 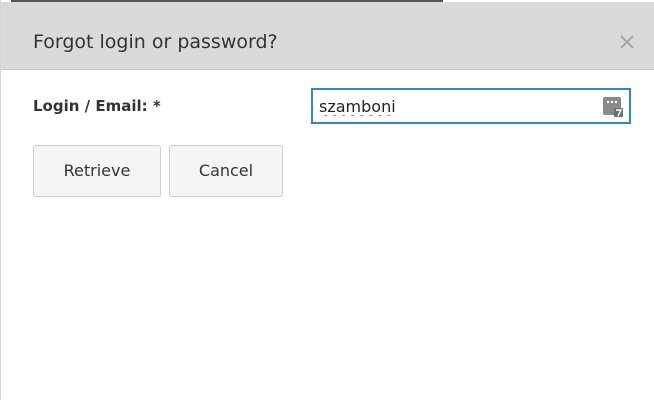 I want to click on contact-card-icon, so click(x=613, y=107).